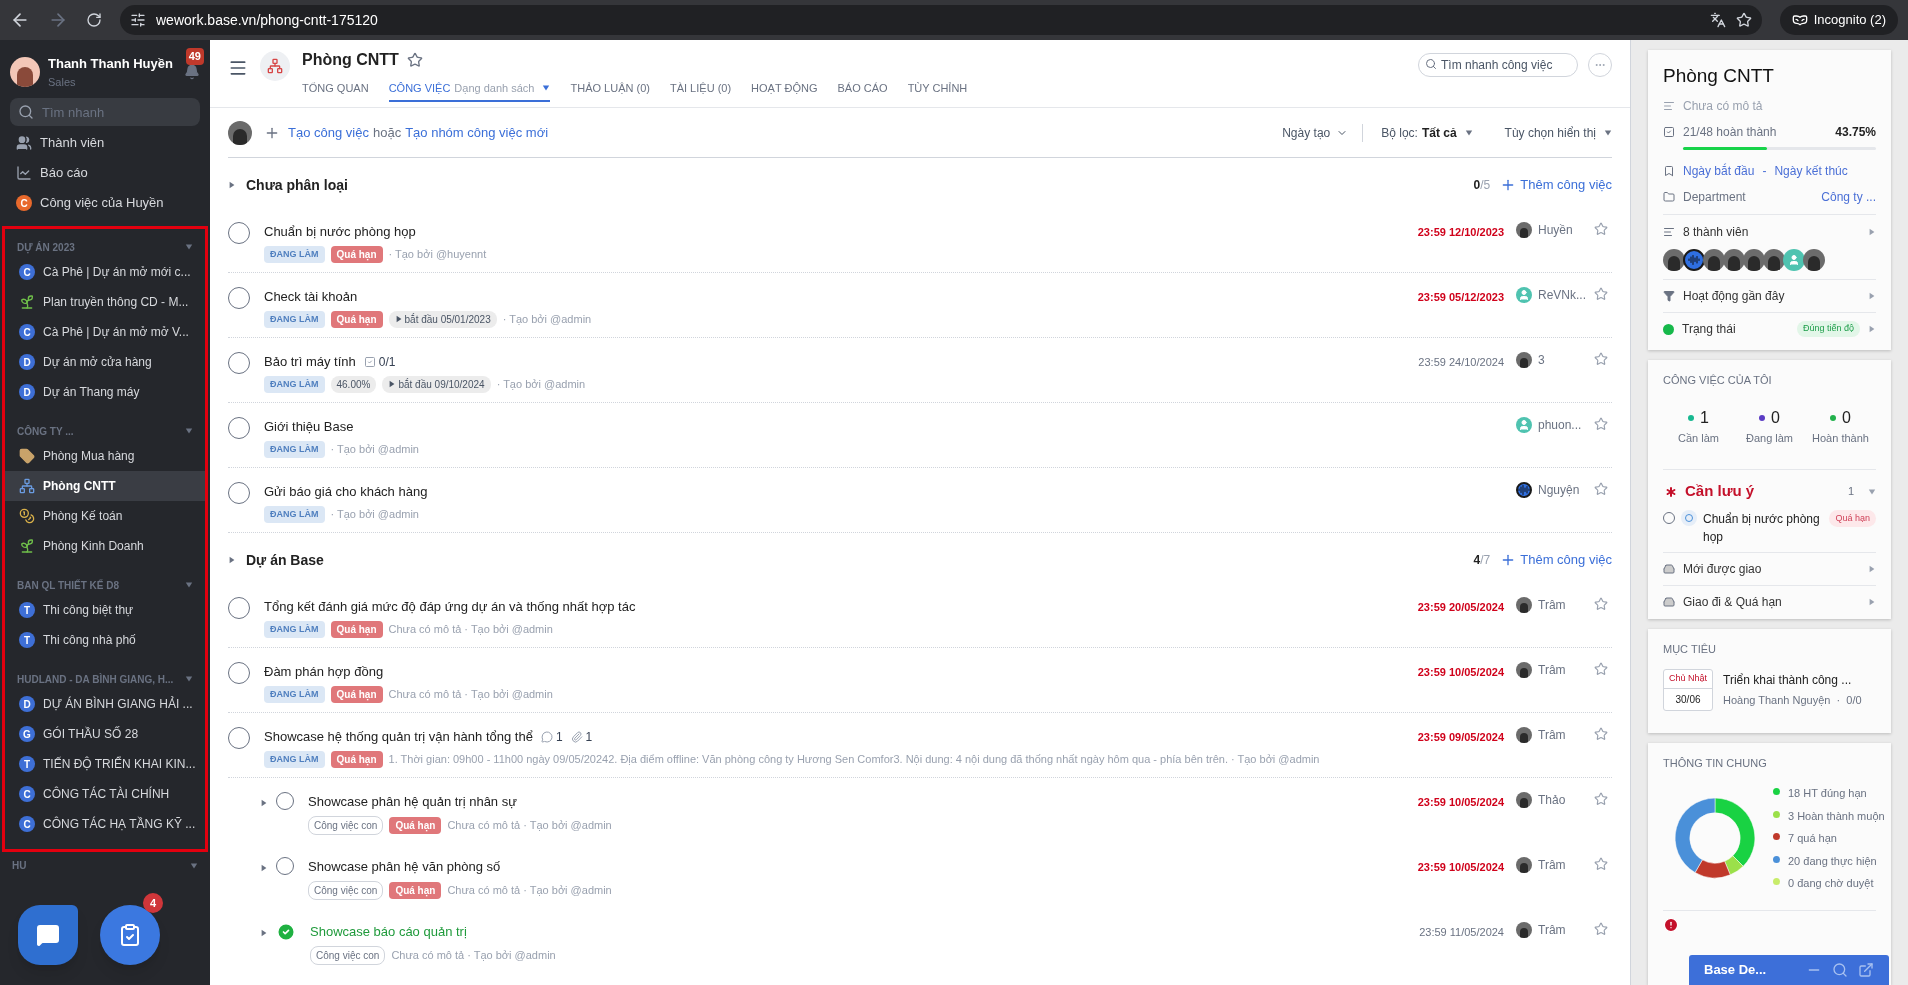  What do you see at coordinates (353, 384) in the screenshot?
I see `progress-tag: 46.00%` at bounding box center [353, 384].